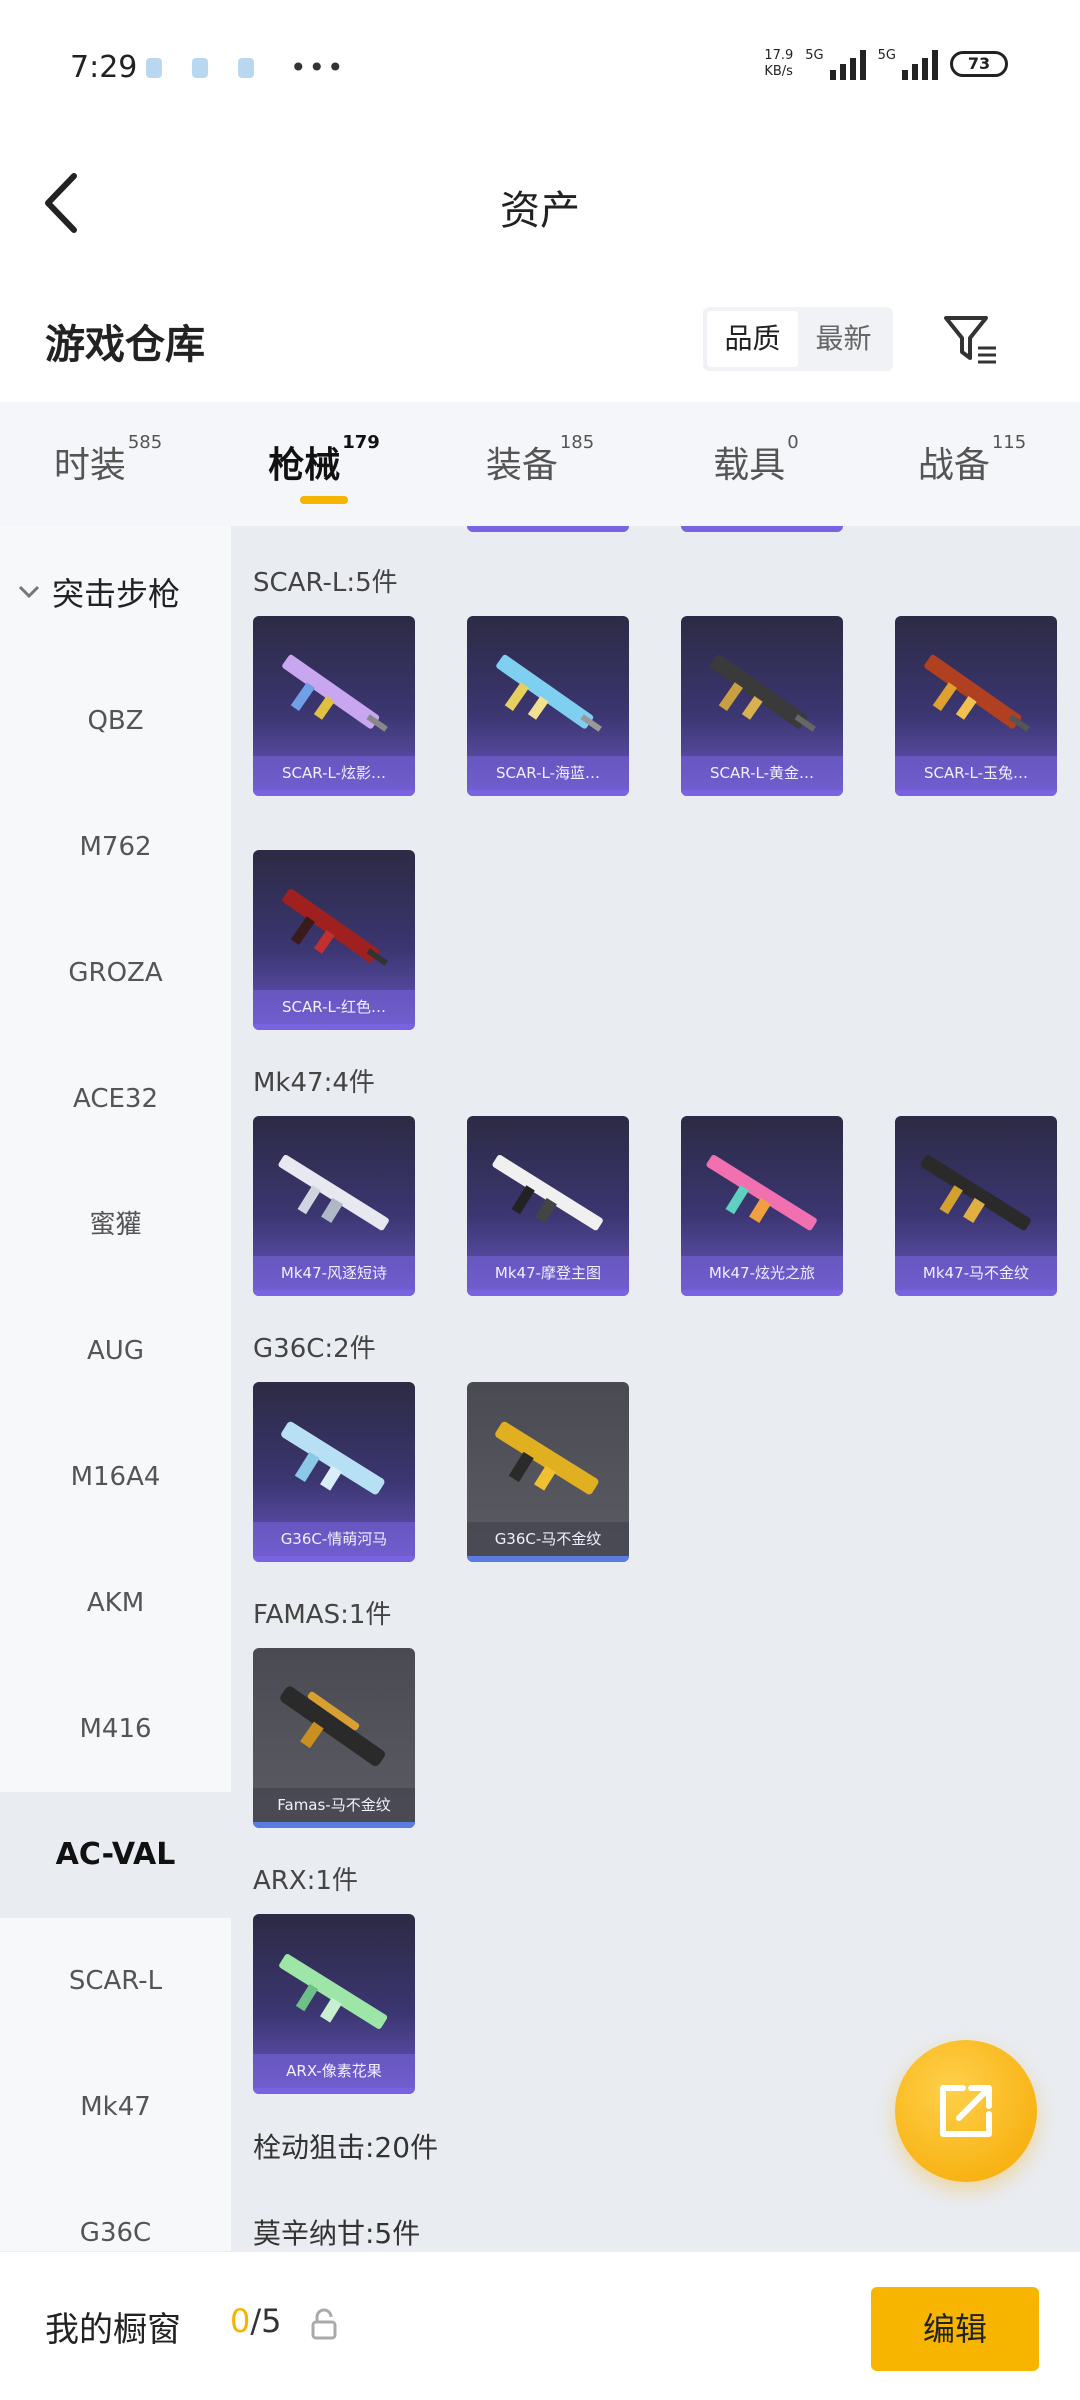 Image resolution: width=1080 pixels, height=2400 pixels. I want to click on group-label-famas: FAMAS:1件, so click(322, 1615).